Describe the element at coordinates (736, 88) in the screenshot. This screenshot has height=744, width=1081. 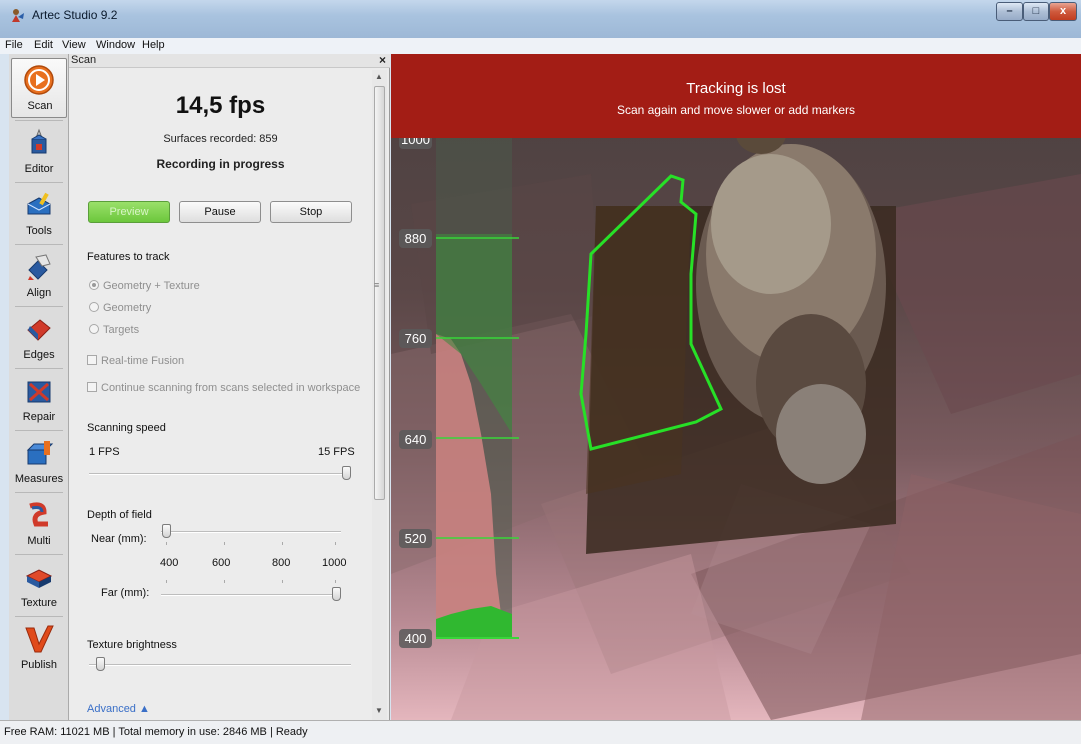
I see `banner-title: Tracking is lost` at that location.